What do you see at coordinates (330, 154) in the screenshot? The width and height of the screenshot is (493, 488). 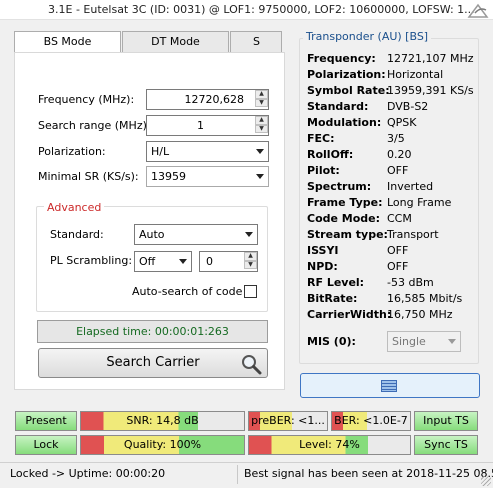 I see `tp-key-rolloff: RollOff:` at bounding box center [330, 154].